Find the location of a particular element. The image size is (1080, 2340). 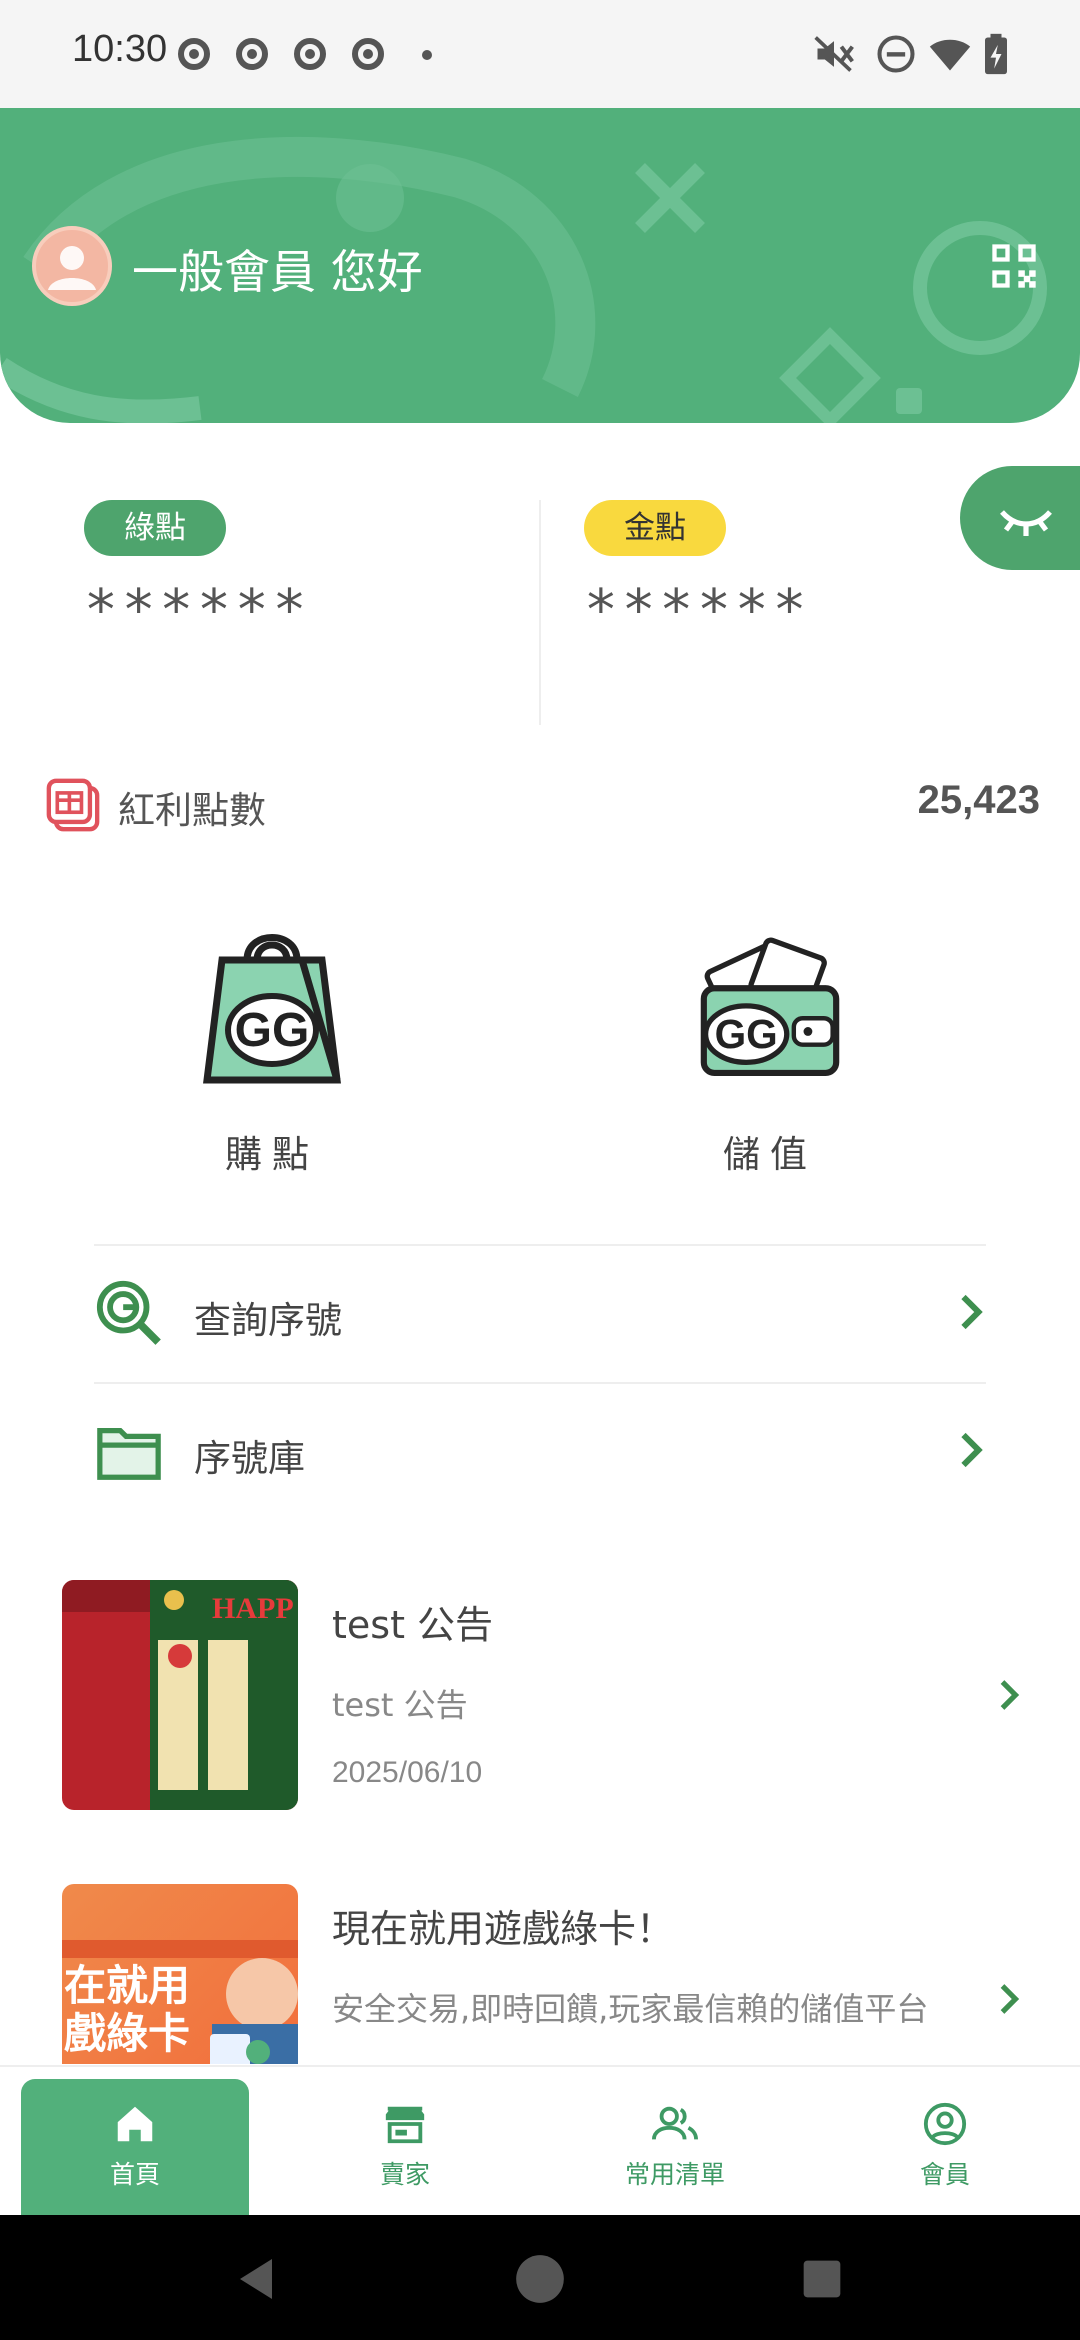

battery-icon is located at coordinates (996, 54).